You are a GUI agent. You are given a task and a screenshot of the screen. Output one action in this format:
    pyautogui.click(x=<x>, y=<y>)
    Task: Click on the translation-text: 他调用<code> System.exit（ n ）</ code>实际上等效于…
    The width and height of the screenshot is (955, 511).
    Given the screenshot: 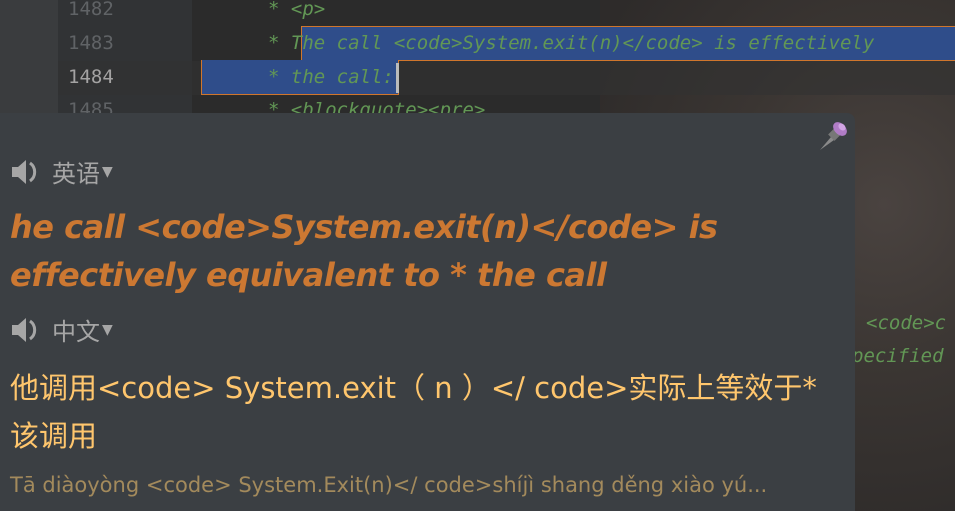 What is the action you would take?
    pyautogui.click(x=413, y=412)
    